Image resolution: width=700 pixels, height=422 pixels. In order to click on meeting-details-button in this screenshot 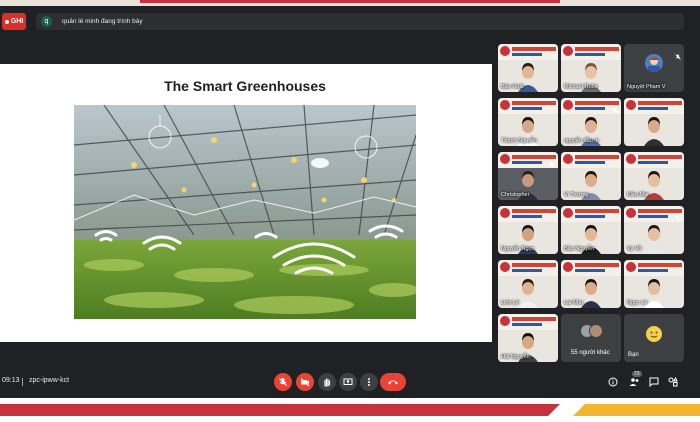, I will do `click(613, 382)`.